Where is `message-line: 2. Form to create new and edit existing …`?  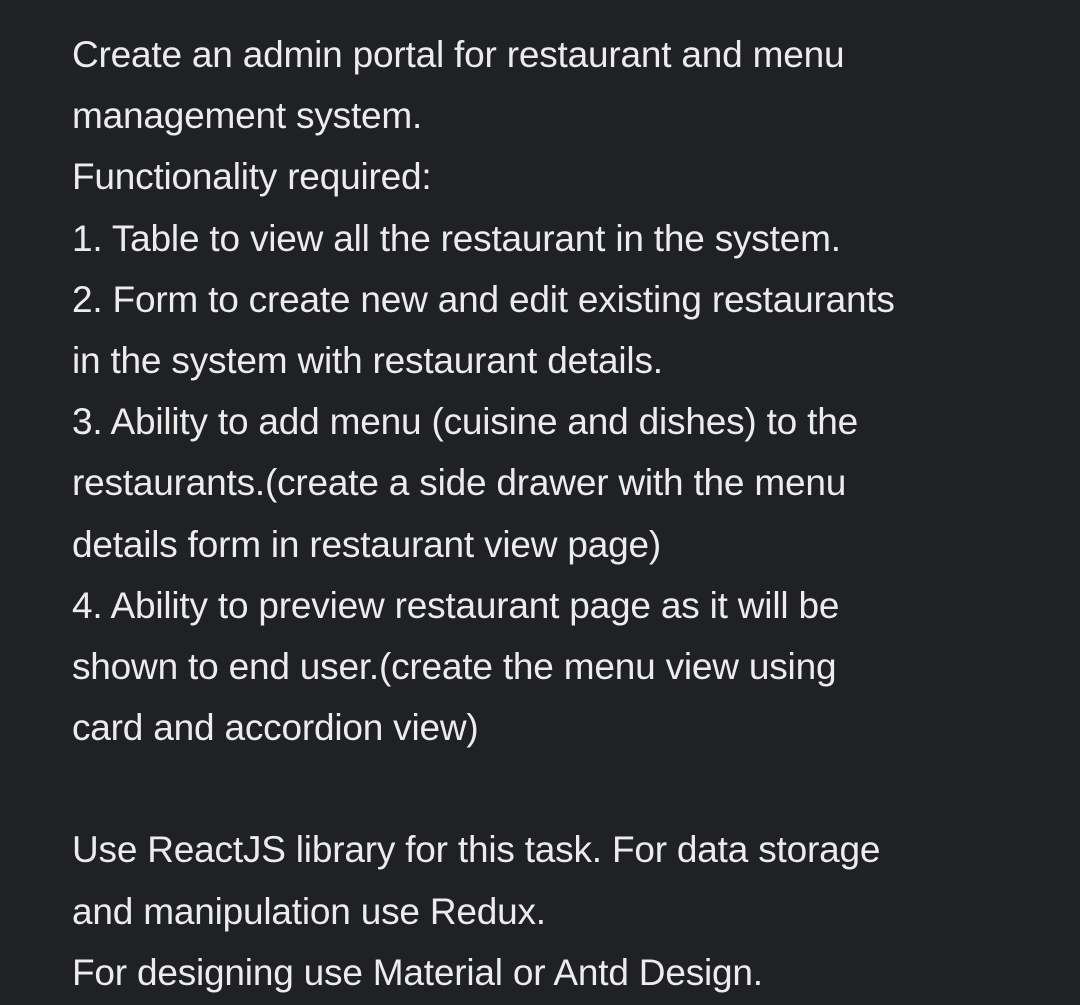
message-line: 2. Form to create new and edit existing … is located at coordinates (483, 299).